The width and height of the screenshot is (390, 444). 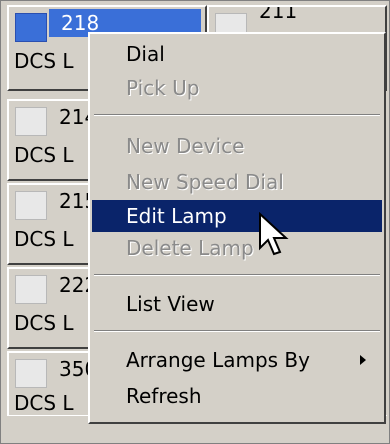 What do you see at coordinates (237, 182) in the screenshot?
I see `menu-item-new-speed-dial: New Speed Dial` at bounding box center [237, 182].